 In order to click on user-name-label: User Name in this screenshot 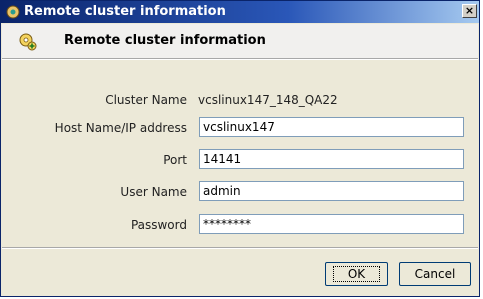, I will do `click(153, 192)`.